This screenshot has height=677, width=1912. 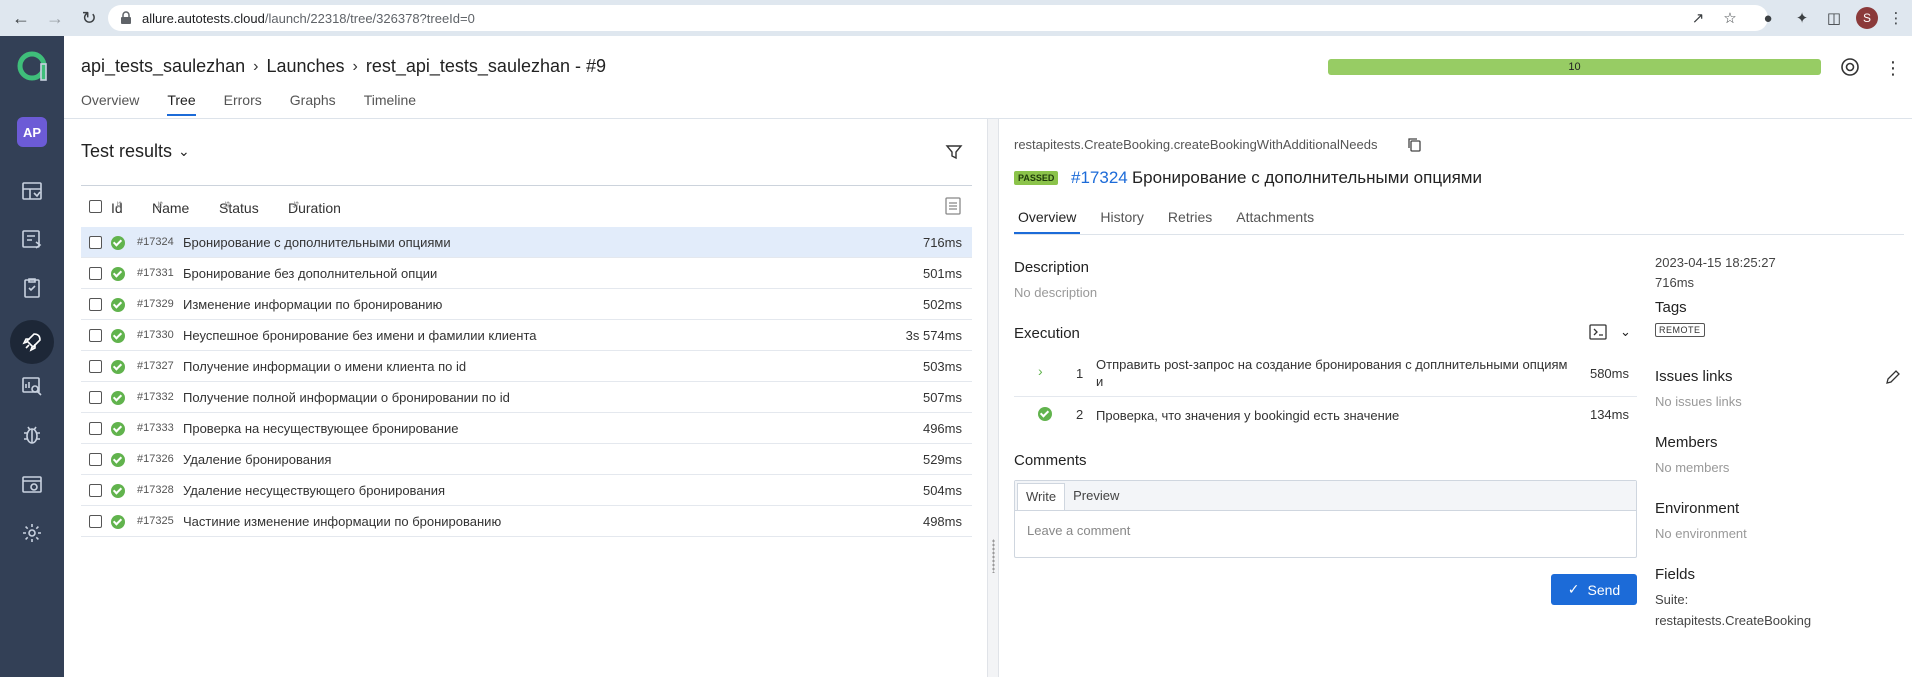 I want to click on send-button: ✓ Send, so click(x=1594, y=589).